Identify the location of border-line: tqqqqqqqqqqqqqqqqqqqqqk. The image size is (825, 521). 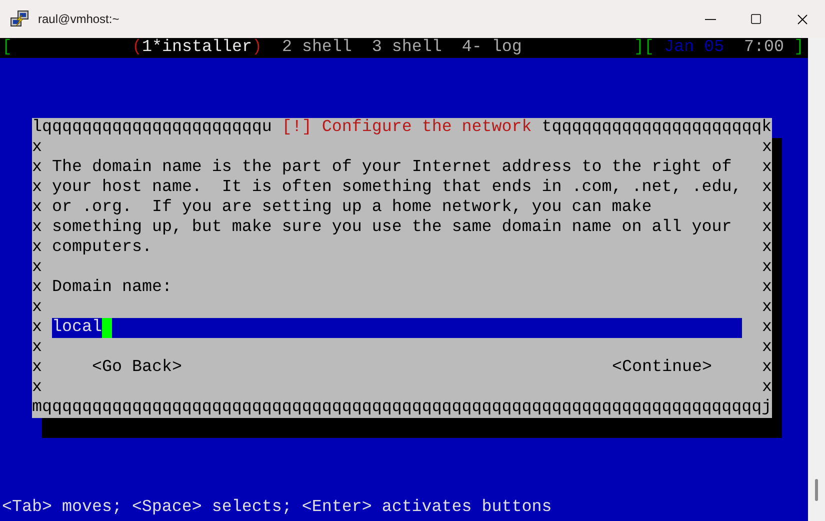
(657, 128).